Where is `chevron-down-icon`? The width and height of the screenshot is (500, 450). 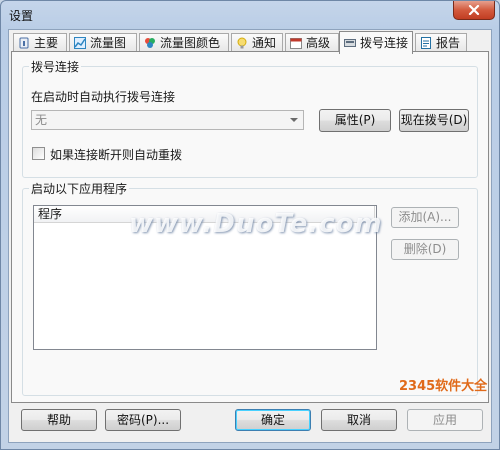 chevron-down-icon is located at coordinates (294, 120).